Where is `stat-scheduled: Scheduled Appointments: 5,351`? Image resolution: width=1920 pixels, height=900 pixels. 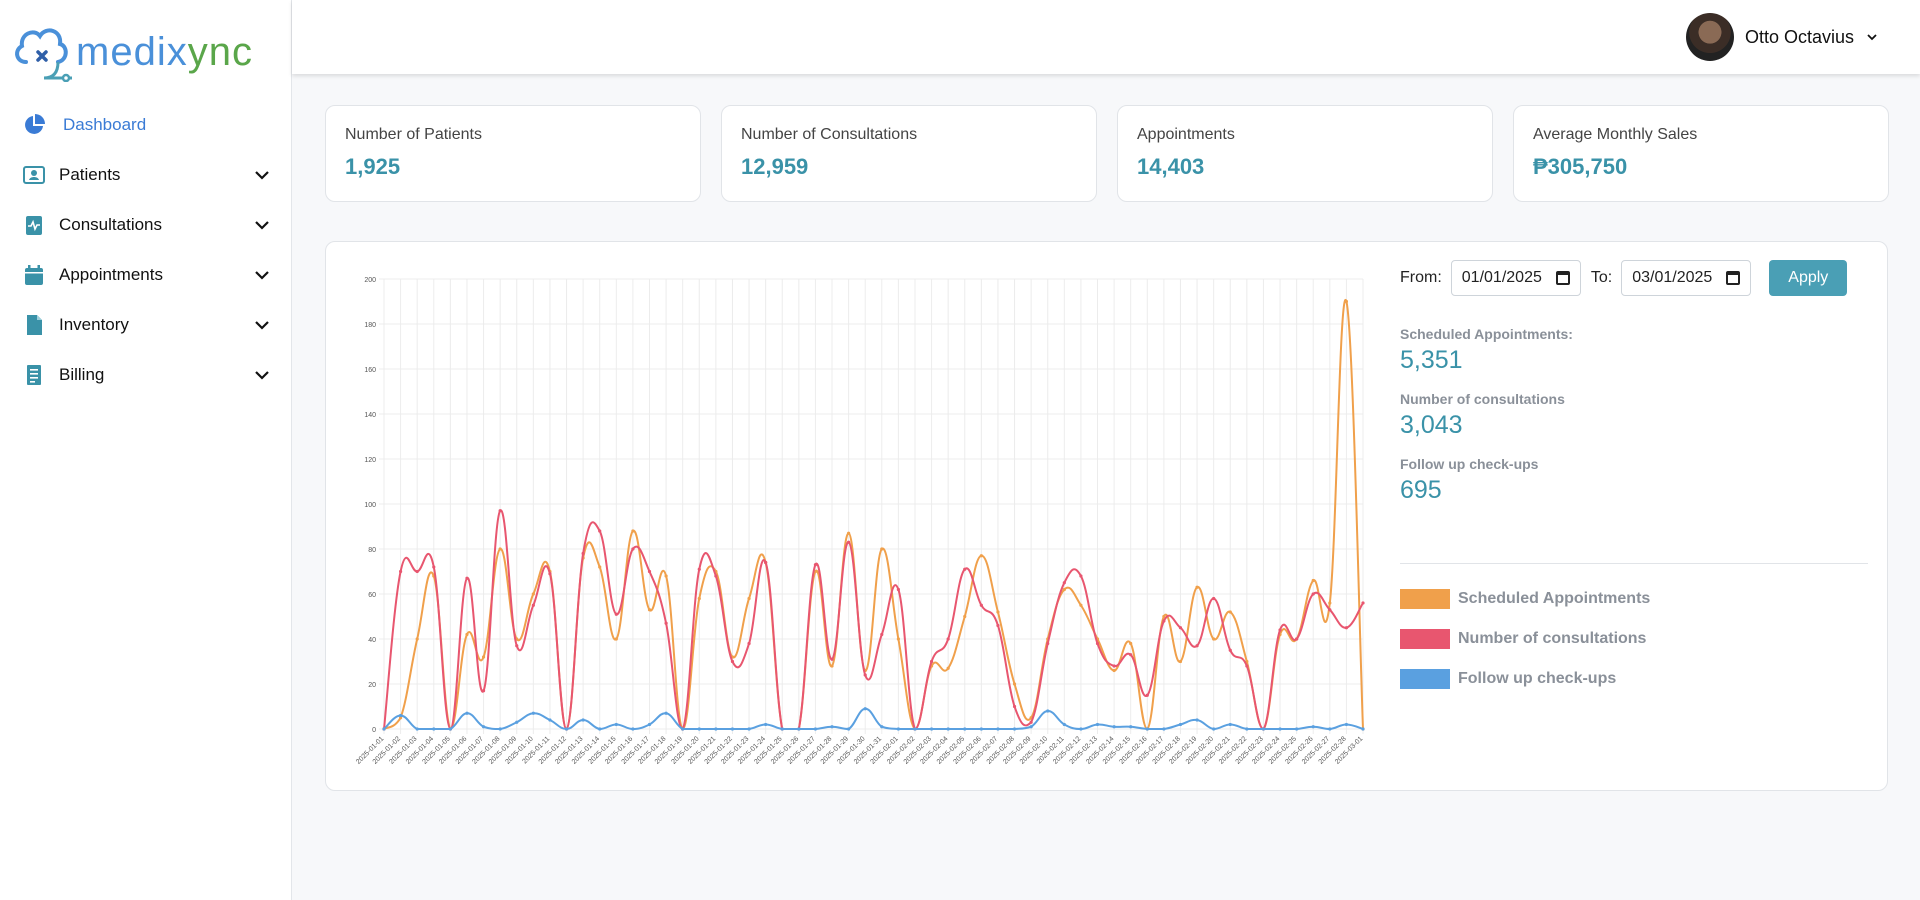 stat-scheduled: Scheduled Appointments: 5,351 is located at coordinates (1486, 350).